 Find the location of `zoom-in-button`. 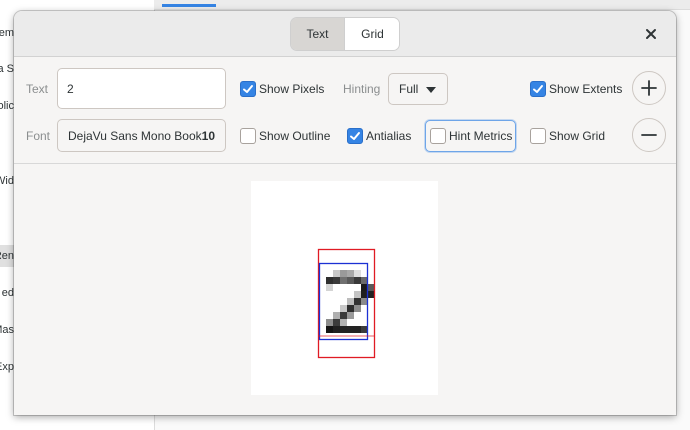

zoom-in-button is located at coordinates (649, 88).